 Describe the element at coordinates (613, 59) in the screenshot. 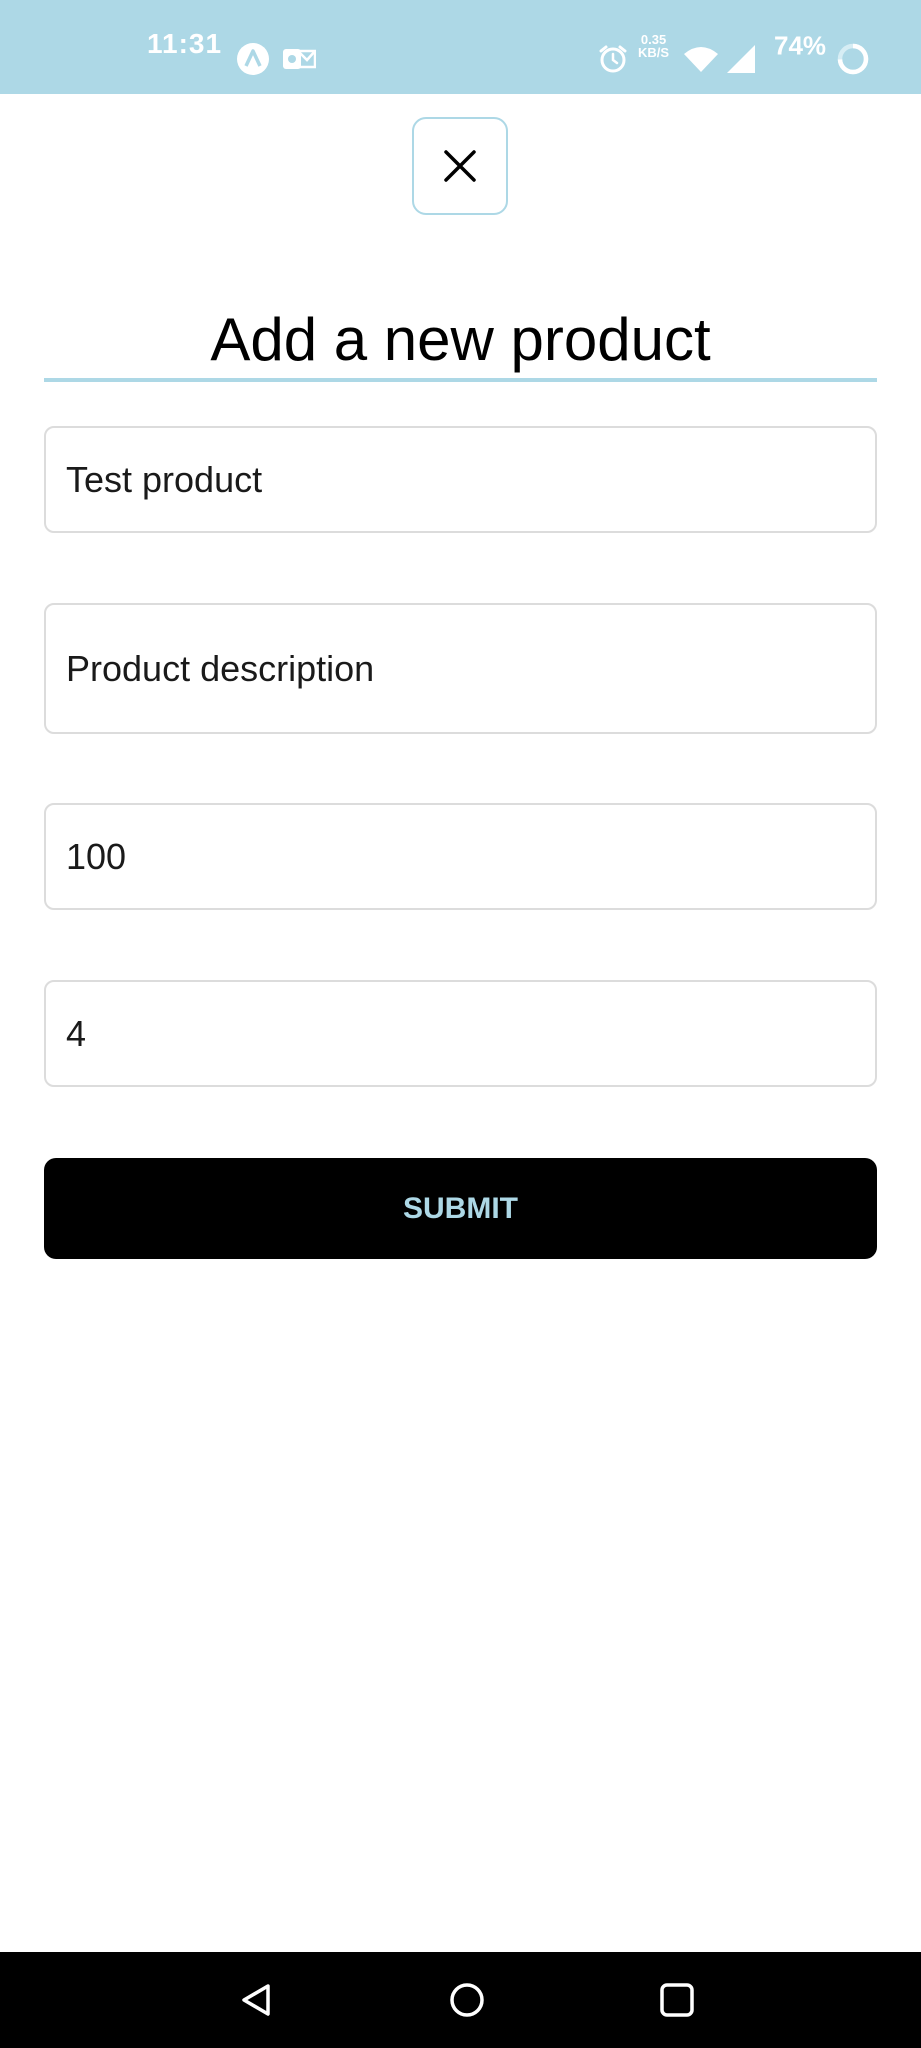

I see `alarm-icon` at that location.